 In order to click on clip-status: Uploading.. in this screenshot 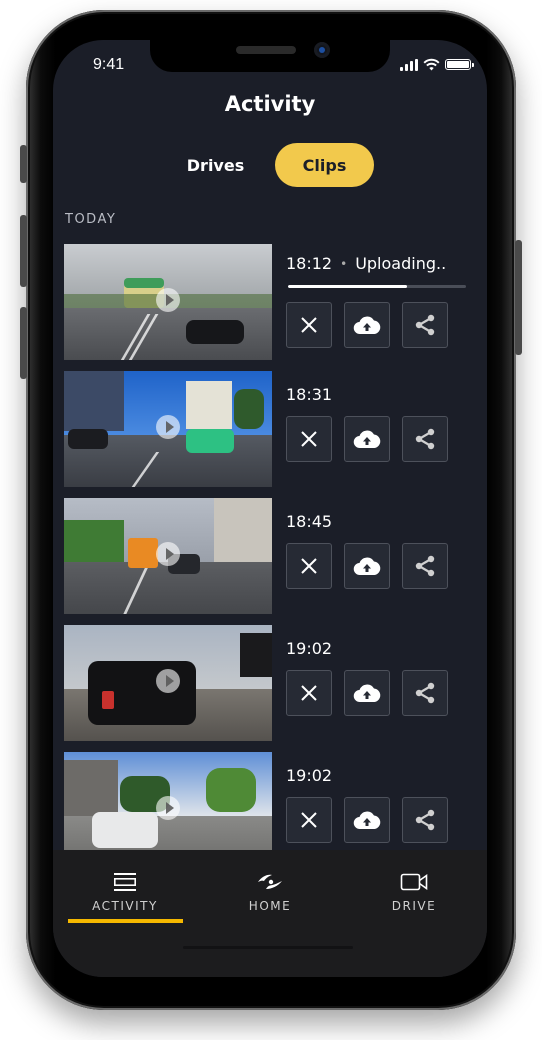, I will do `click(401, 263)`.